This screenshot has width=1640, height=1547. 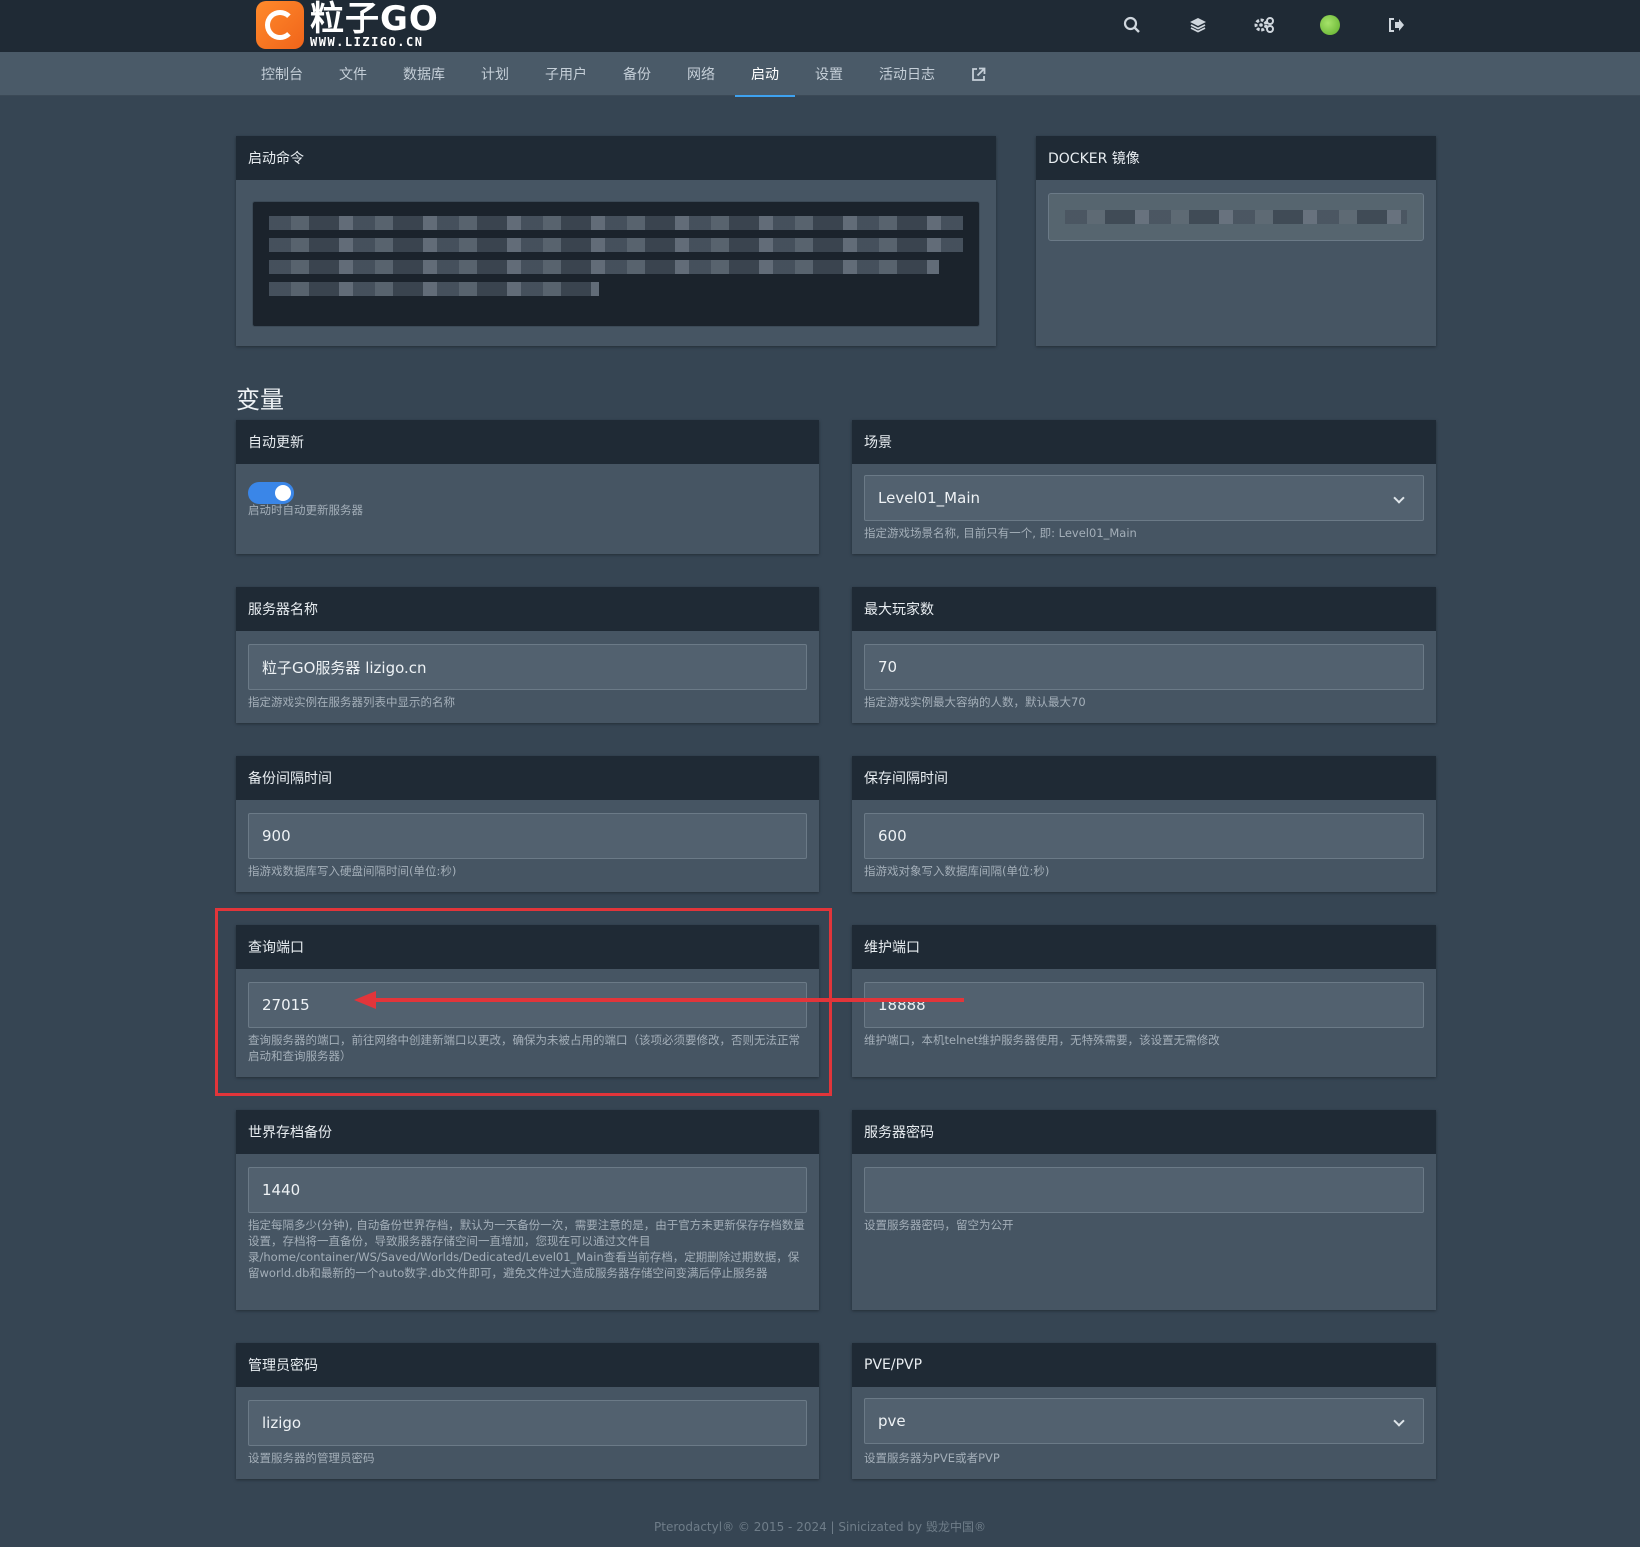 What do you see at coordinates (1144, 667) in the screenshot?
I see `max-players-input: 70` at bounding box center [1144, 667].